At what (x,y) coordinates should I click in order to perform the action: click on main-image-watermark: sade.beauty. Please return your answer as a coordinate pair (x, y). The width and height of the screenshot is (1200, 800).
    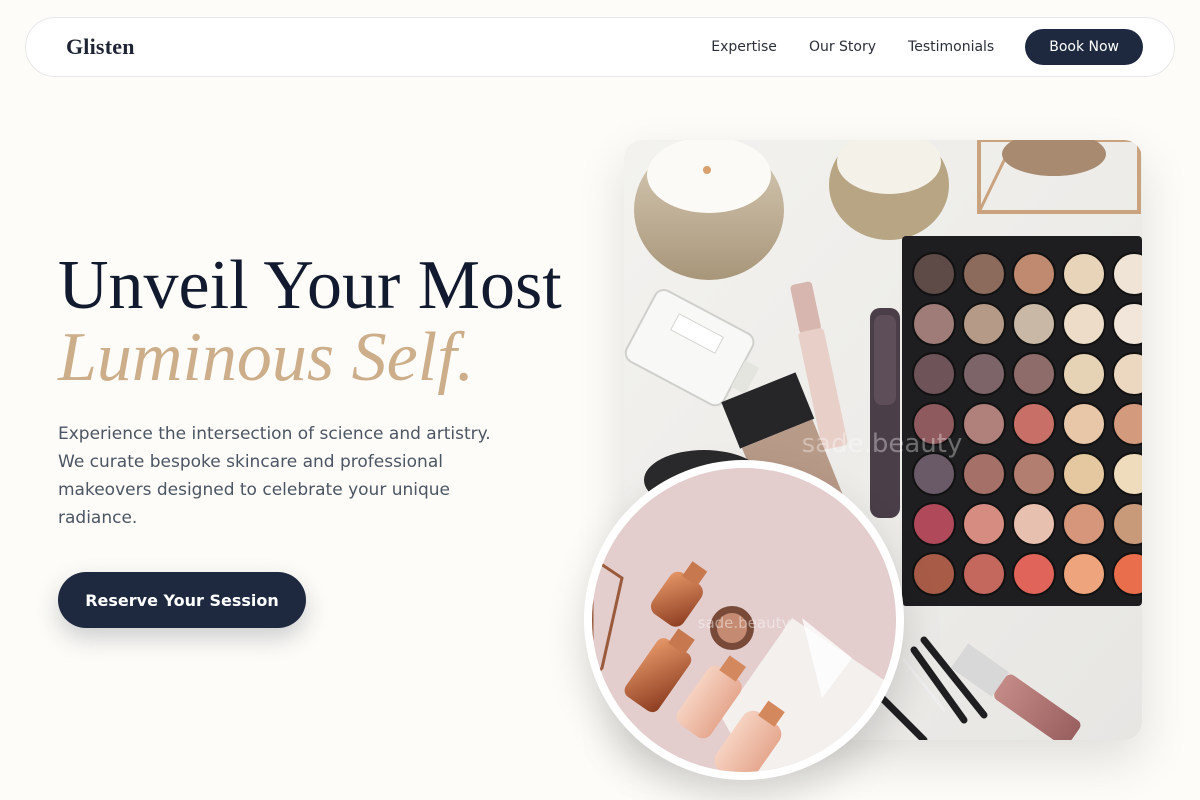
    Looking at the image, I should click on (882, 444).